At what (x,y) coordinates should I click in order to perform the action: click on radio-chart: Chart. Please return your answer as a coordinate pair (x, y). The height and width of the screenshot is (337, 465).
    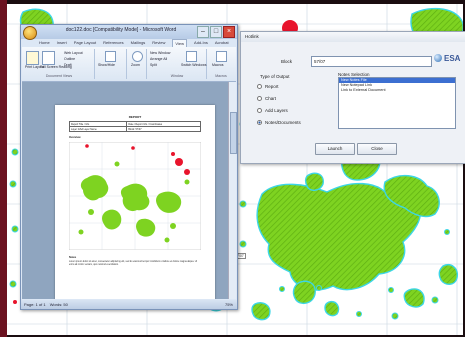
    Looking at the image, I should click on (266, 98).